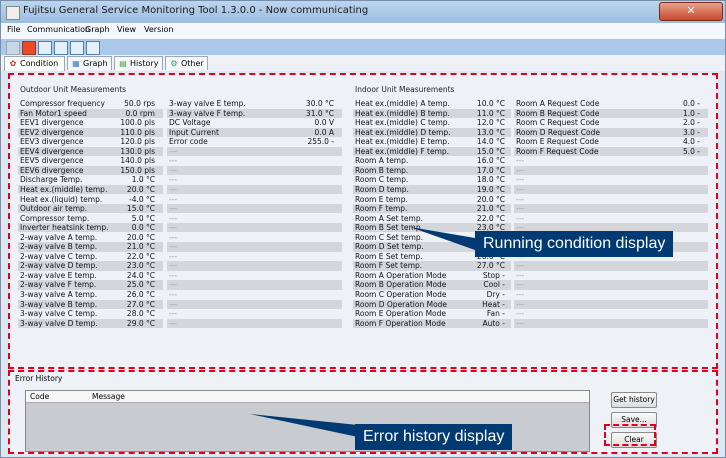 Image resolution: width=726 pixels, height=458 pixels. Describe the element at coordinates (574, 244) in the screenshot. I see `running-condition-callout: Running condition display` at that location.